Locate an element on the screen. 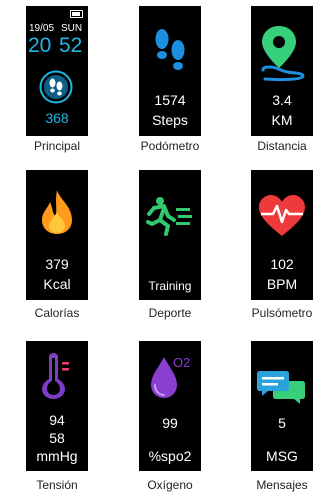 This screenshot has width=324, height=494. map-pin-icon is located at coordinates (283, 54).